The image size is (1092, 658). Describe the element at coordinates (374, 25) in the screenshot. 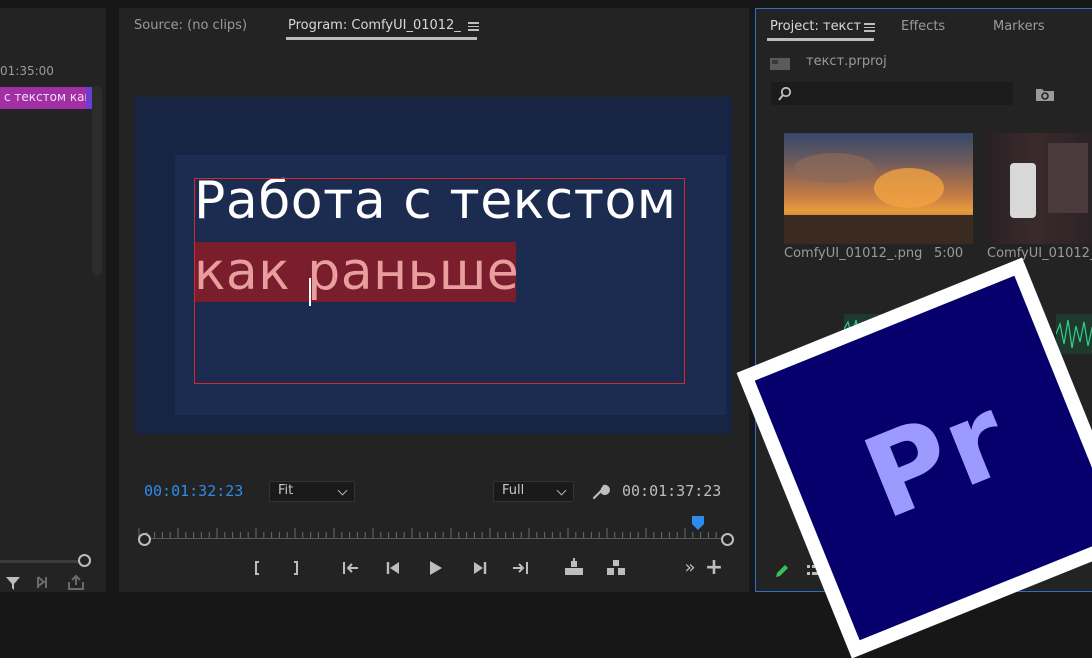

I see `tab-program: Program: ComfyUI_01012_` at that location.